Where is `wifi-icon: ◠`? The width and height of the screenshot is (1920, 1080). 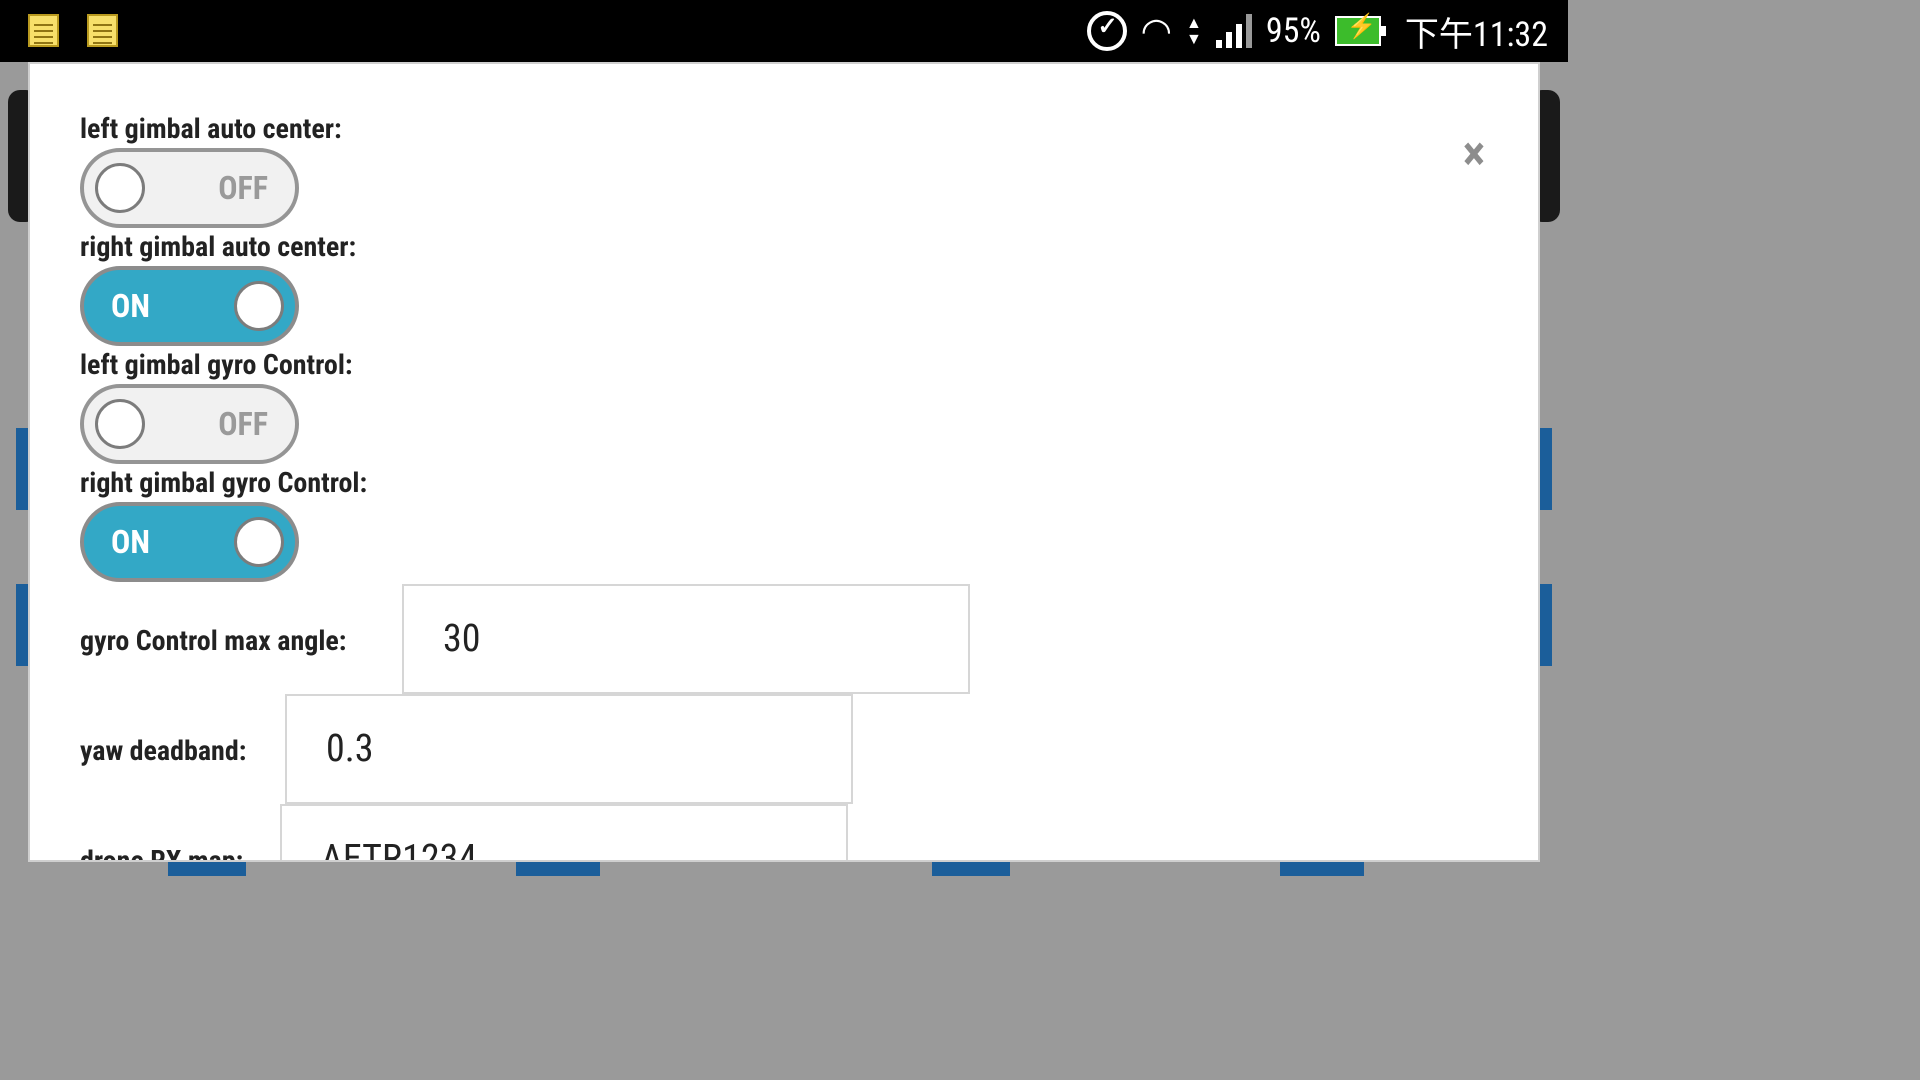
wifi-icon: ◠ is located at coordinates (1156, 31).